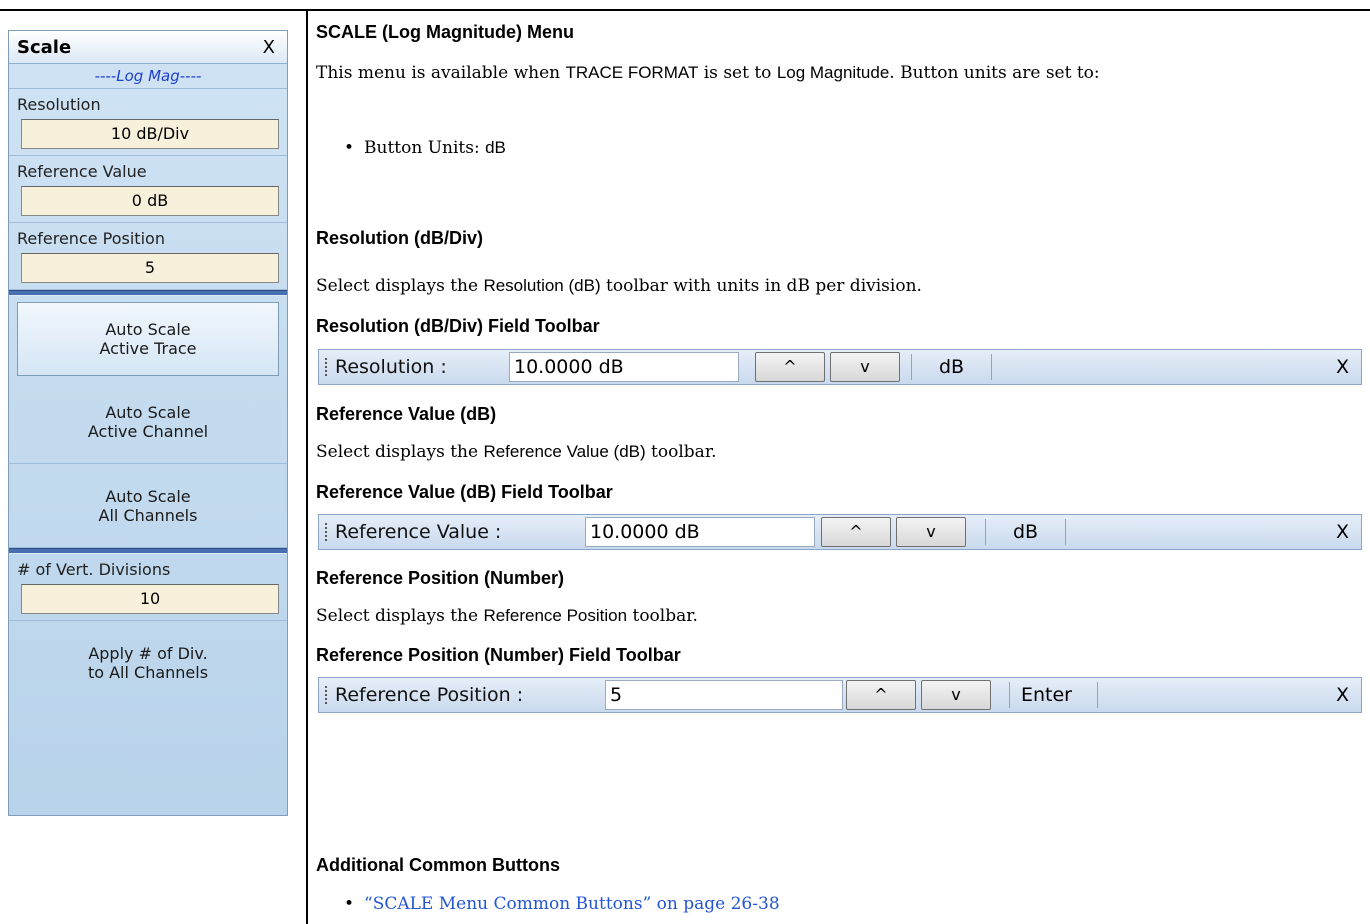 The width and height of the screenshot is (1370, 924). What do you see at coordinates (564, 451) in the screenshot?
I see `text-name: Reference Value (dB)` at bounding box center [564, 451].